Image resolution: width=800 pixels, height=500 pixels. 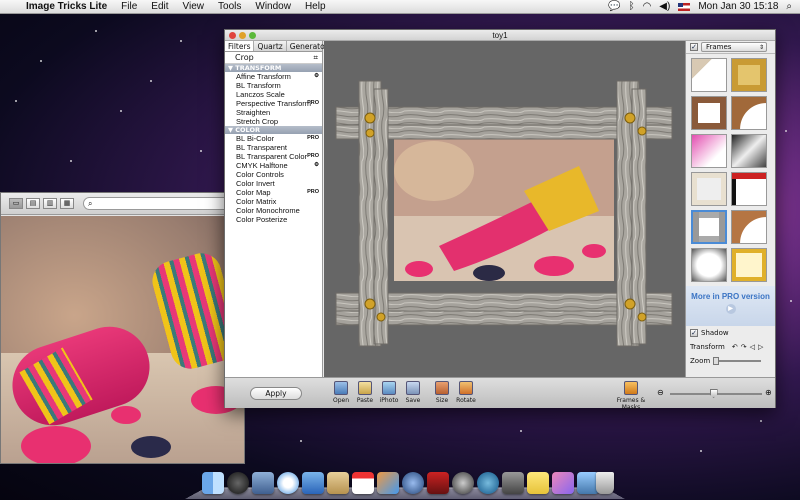 I want to click on close-button, so click(x=232, y=35).